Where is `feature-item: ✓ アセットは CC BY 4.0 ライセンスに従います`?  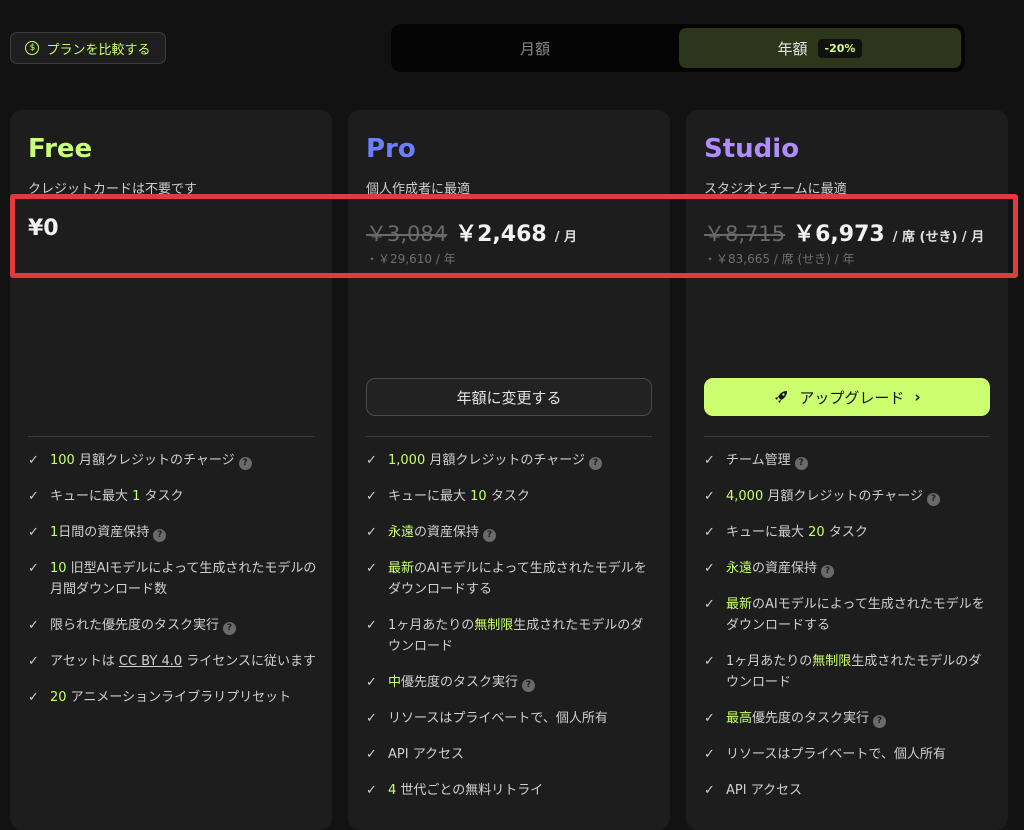 feature-item: ✓ アセットは CC BY 4.0 ライセンスに従います is located at coordinates (173, 661).